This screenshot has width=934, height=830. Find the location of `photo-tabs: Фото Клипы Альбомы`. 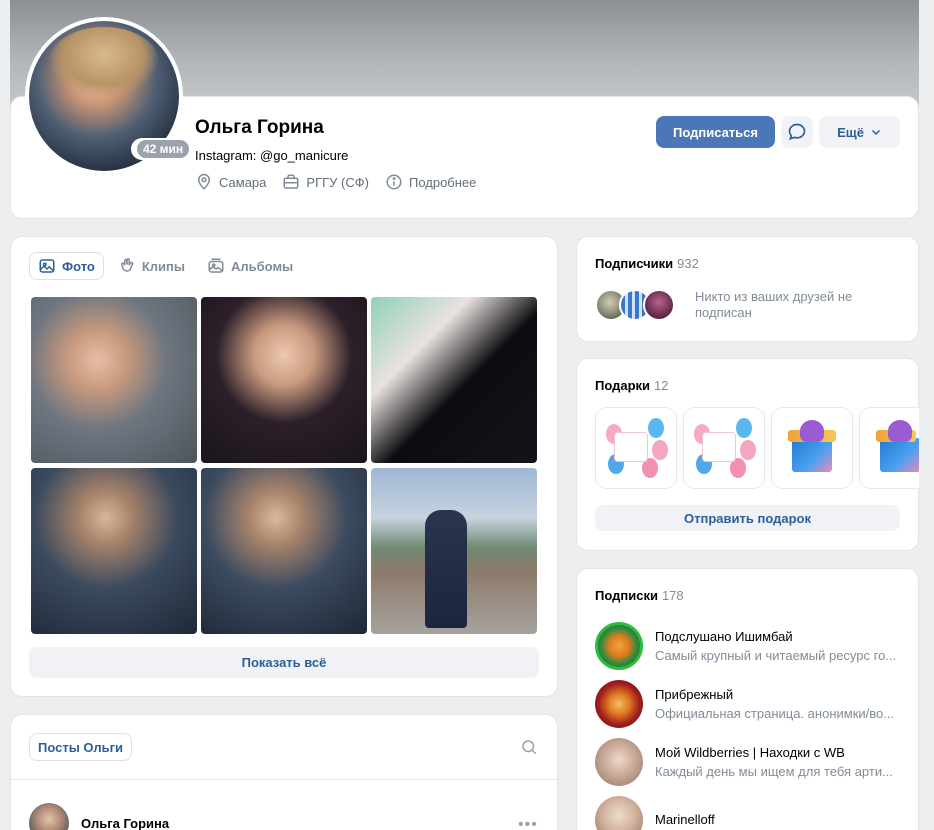

photo-tabs: Фото Клипы Альбомы is located at coordinates (165, 266).